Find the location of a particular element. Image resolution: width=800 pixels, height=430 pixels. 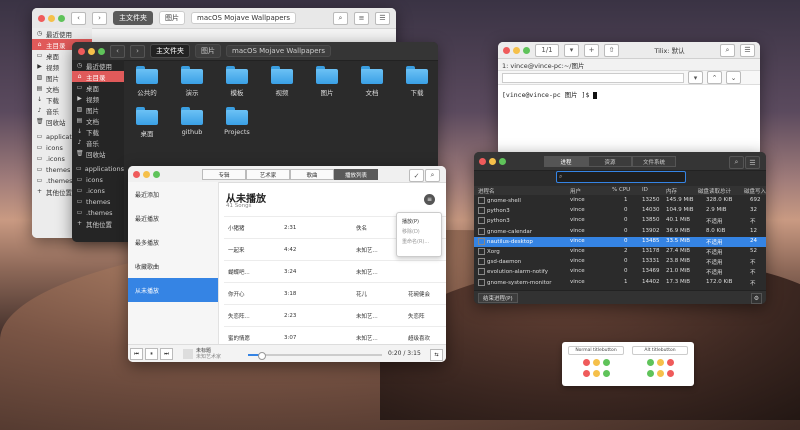

next-track-button: ⏭ is located at coordinates (166, 354).